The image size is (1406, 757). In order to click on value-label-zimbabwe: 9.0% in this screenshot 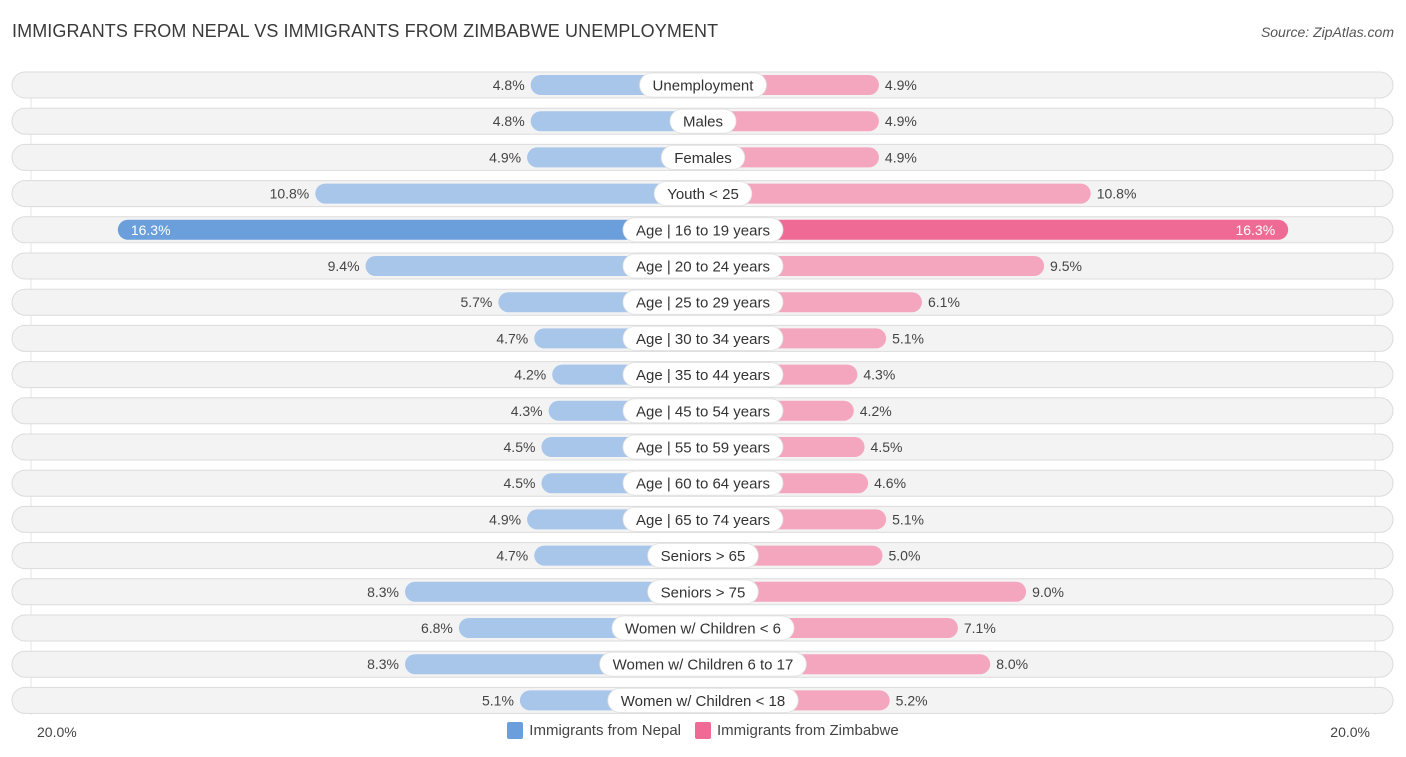, I will do `click(1048, 592)`.